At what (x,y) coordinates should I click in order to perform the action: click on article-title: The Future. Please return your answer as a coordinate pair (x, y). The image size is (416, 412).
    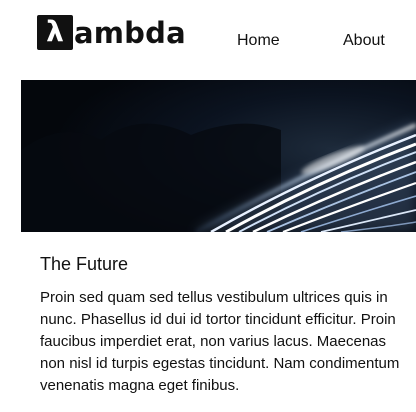
    Looking at the image, I should click on (84, 264).